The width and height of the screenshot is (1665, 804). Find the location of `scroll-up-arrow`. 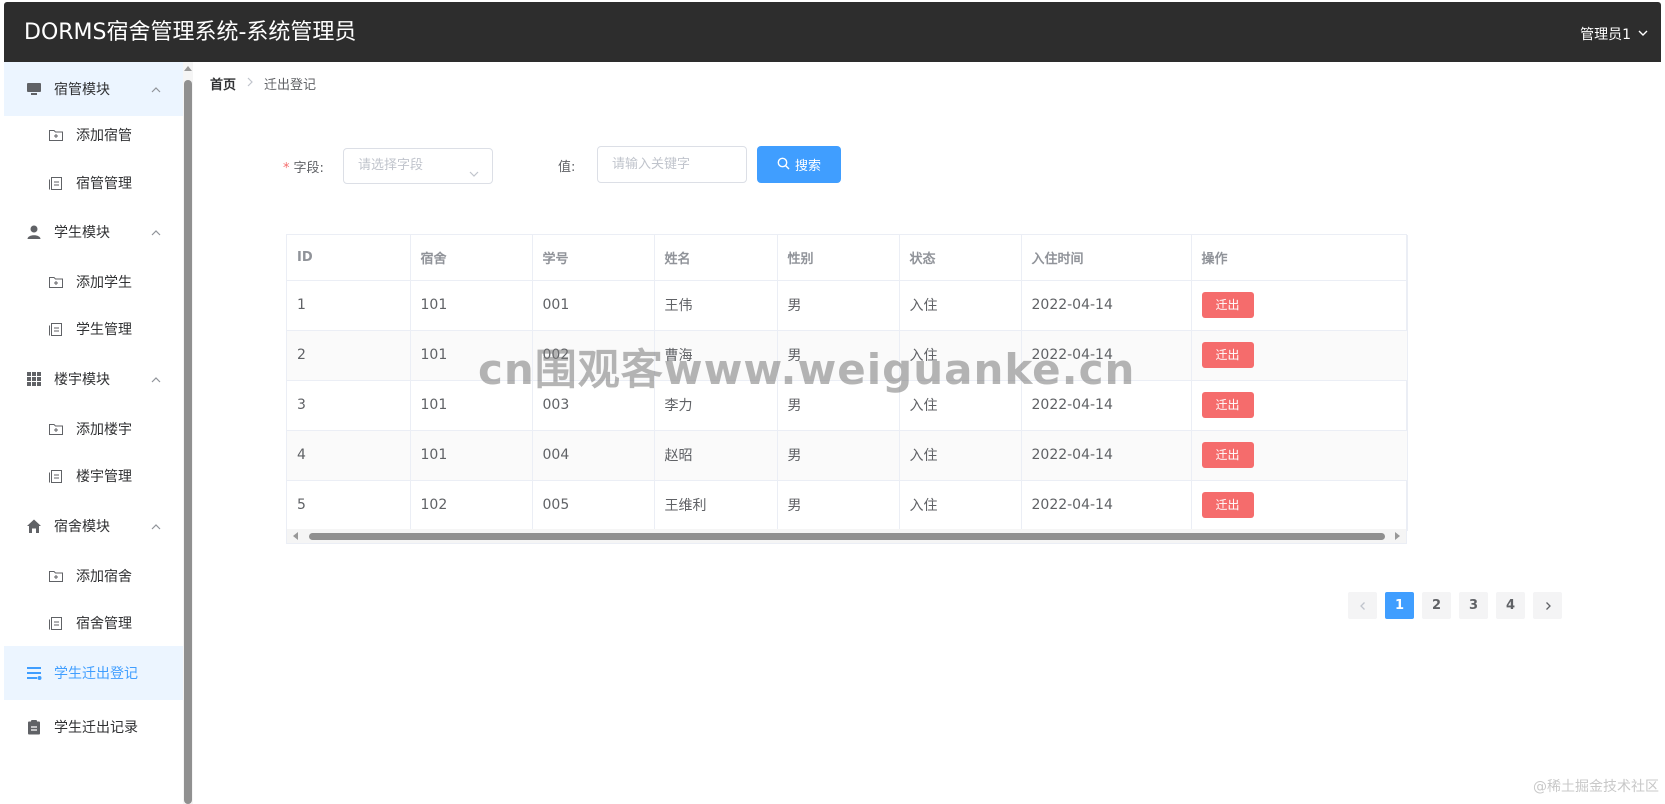

scroll-up-arrow is located at coordinates (188, 68).